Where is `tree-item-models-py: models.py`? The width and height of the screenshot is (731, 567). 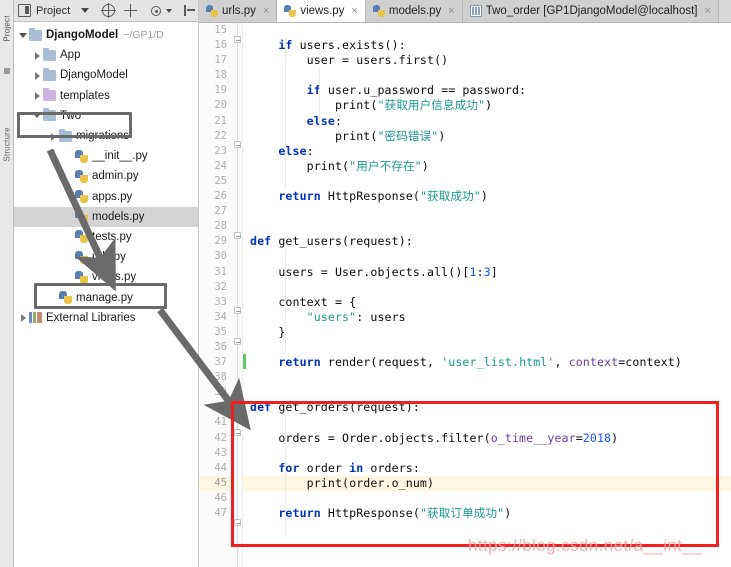 tree-item-models-py: models.py is located at coordinates (106, 216).